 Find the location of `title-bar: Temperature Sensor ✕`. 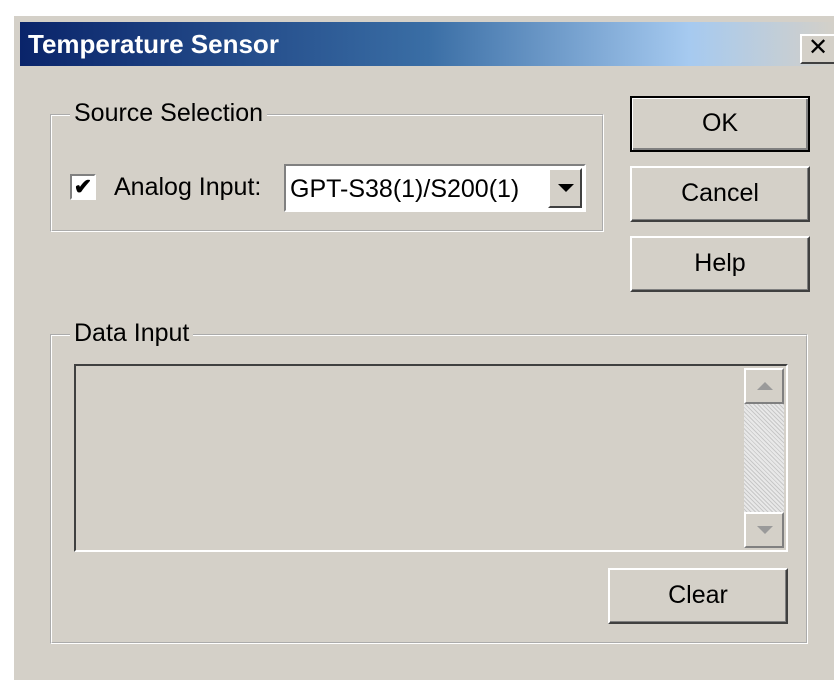

title-bar: Temperature Sensor ✕ is located at coordinates (427, 44).